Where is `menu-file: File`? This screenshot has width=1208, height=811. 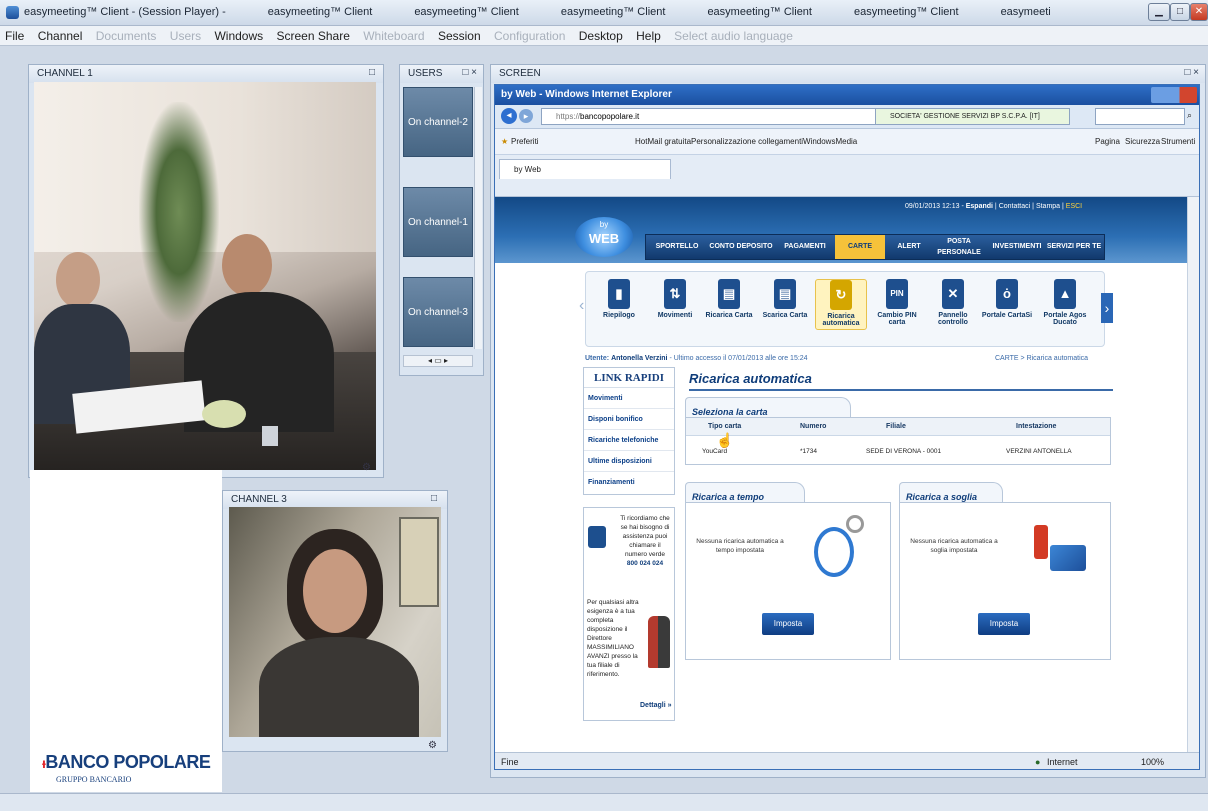 menu-file: File is located at coordinates (14, 34).